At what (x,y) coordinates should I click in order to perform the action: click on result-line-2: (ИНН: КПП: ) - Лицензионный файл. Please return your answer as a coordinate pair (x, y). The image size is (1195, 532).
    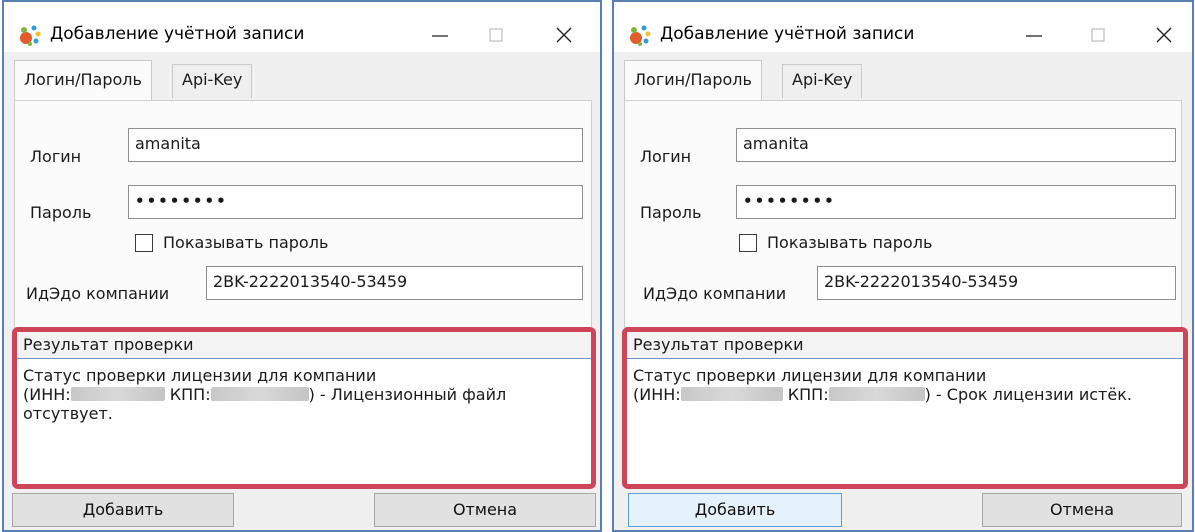
    Looking at the image, I should click on (264, 394).